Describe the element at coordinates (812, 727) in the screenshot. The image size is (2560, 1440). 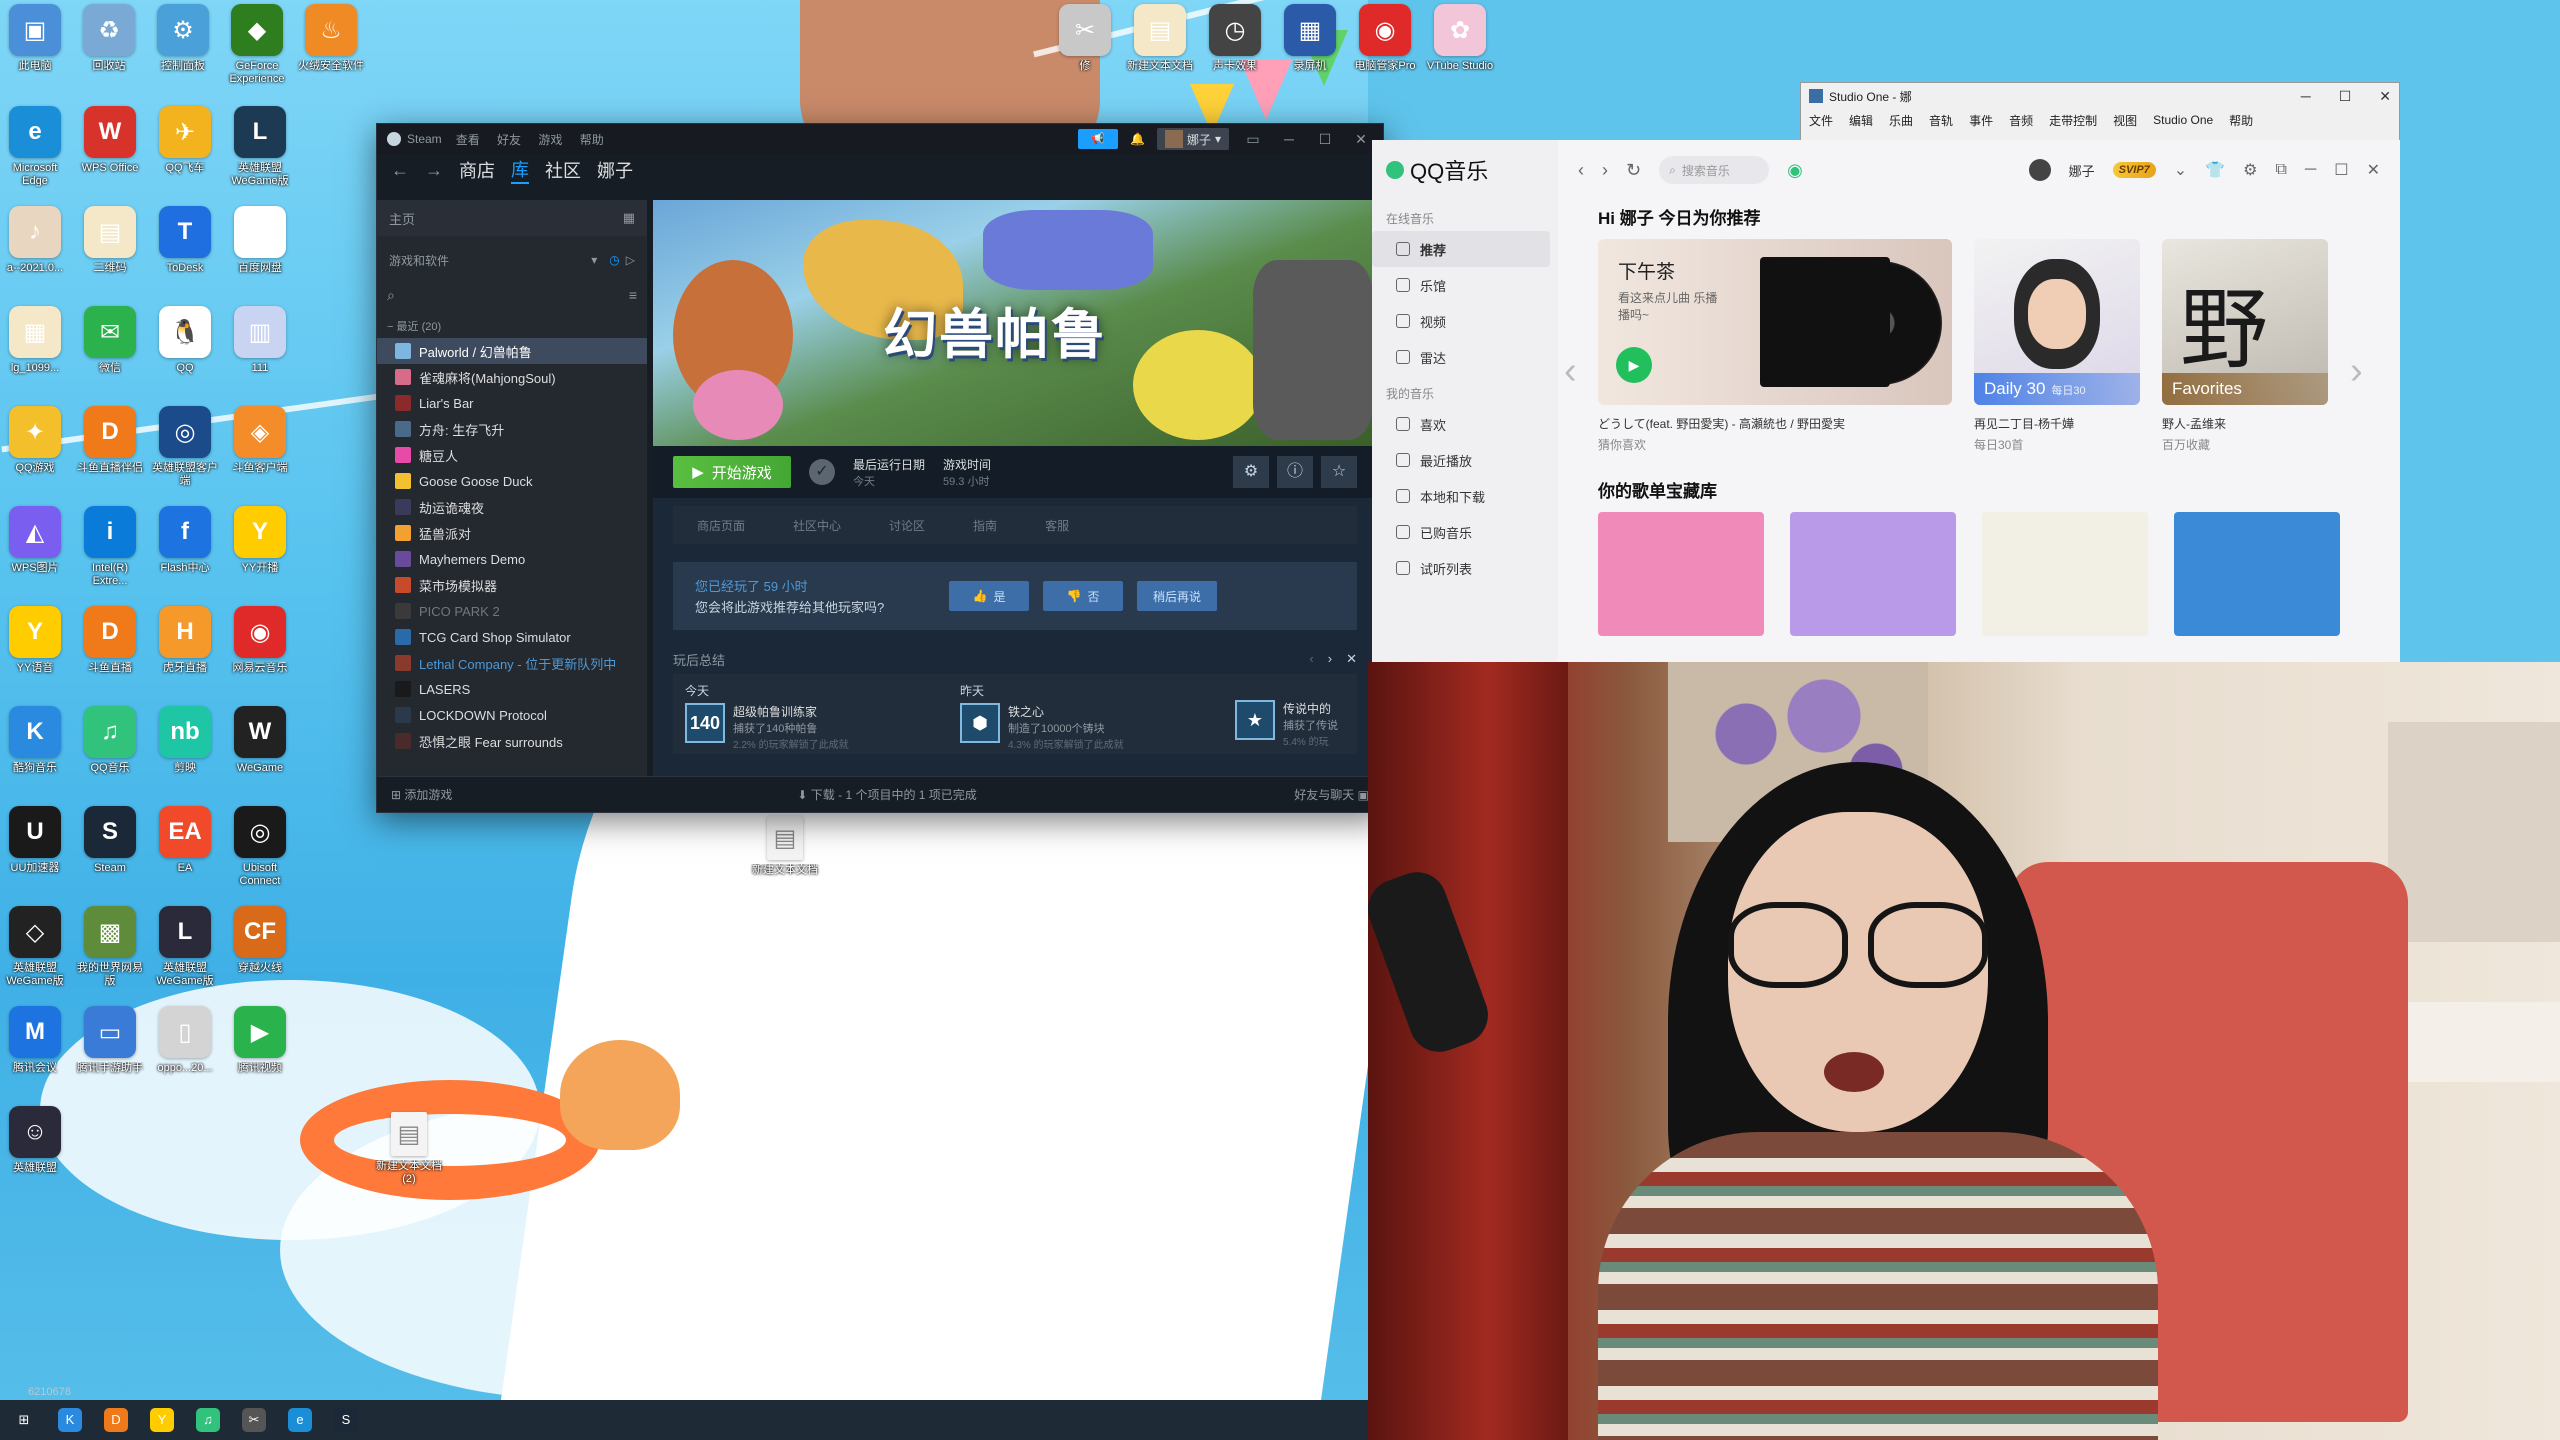
I see `achievement: 140 超级帕鲁训练家 捕获了140种帕鲁 2.2% 的玩家解锁了此成就` at that location.